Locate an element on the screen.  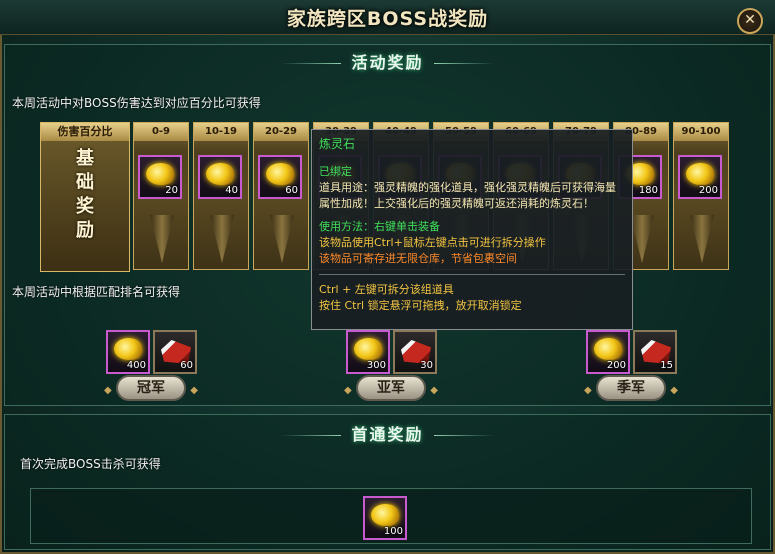
rank2-gold-item: 300 is located at coordinates (368, 352).